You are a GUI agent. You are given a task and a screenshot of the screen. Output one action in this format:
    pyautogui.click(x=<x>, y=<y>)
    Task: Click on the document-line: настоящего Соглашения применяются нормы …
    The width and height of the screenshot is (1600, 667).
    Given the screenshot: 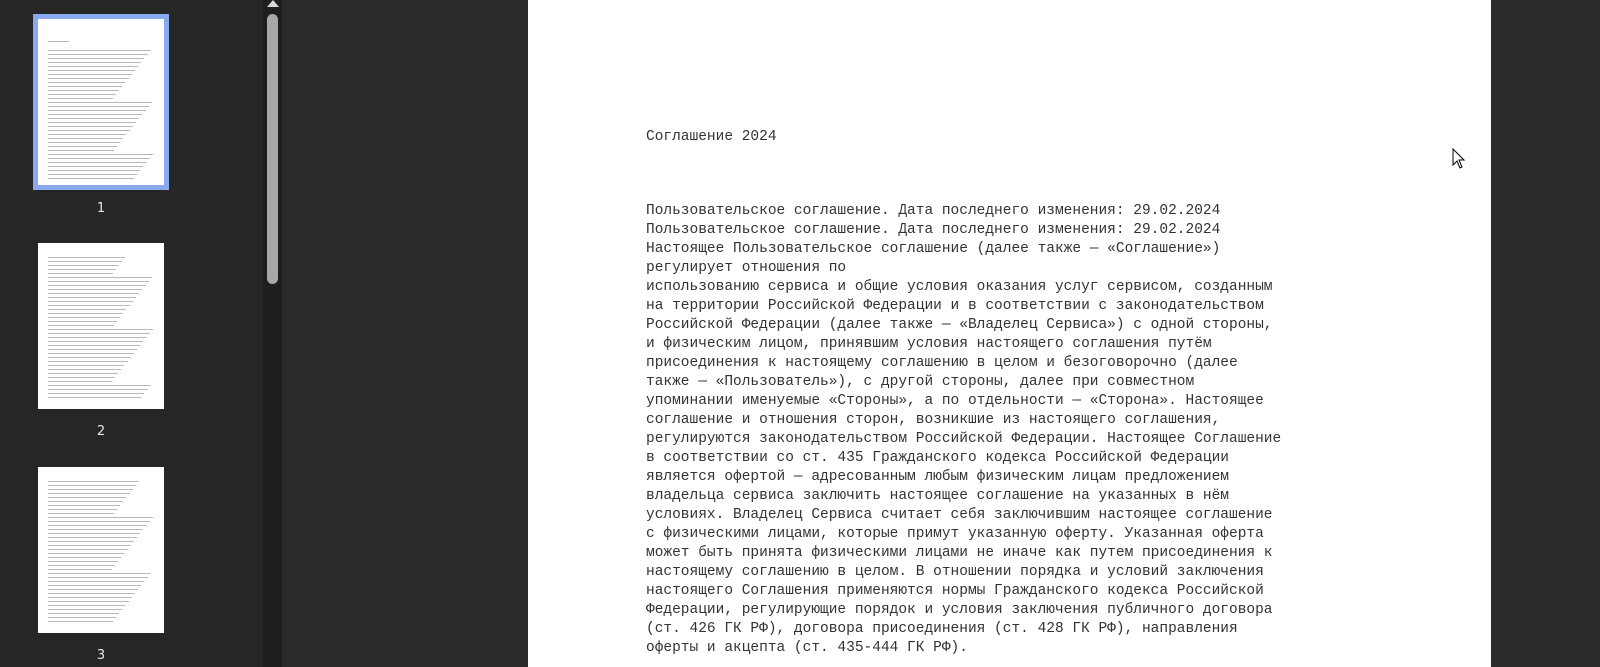 What is the action you would take?
    pyautogui.click(x=955, y=591)
    